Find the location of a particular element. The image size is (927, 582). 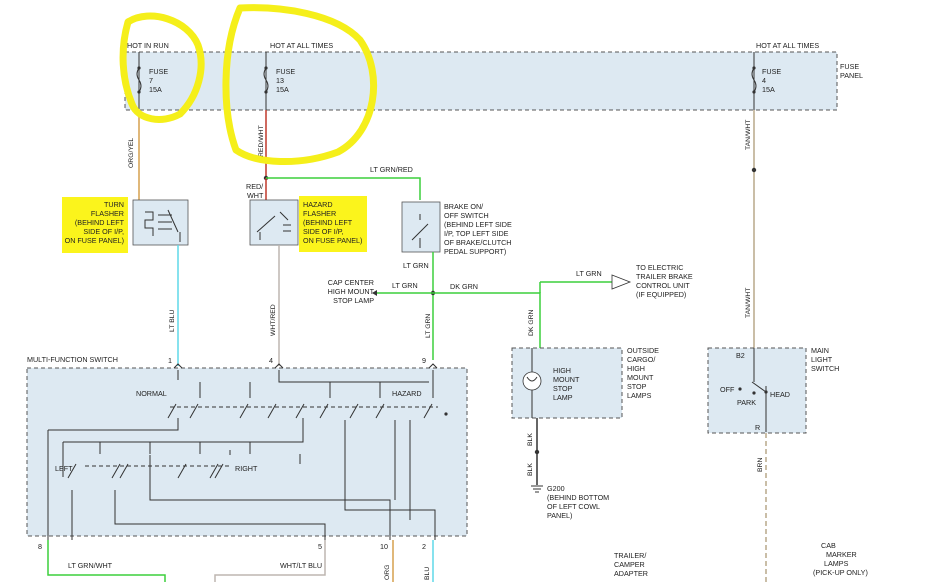

cab-marker-text-2: MARKER is located at coordinates (841, 554).